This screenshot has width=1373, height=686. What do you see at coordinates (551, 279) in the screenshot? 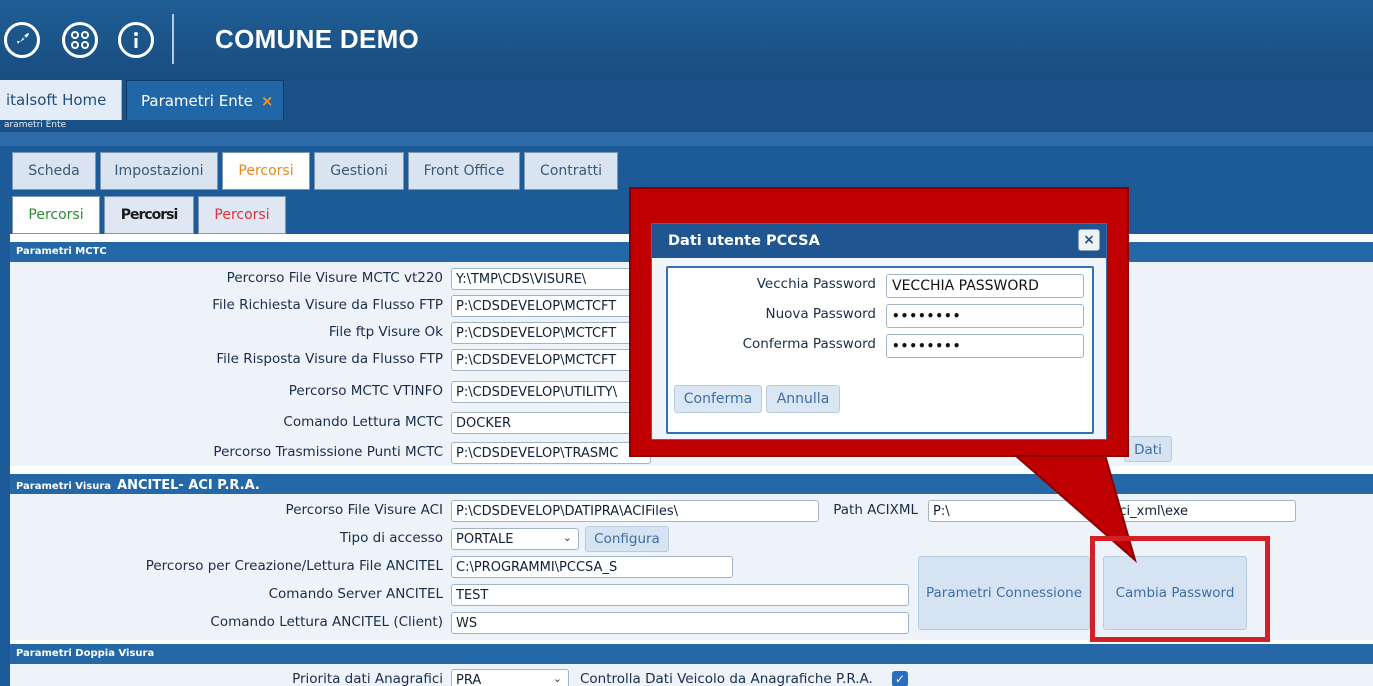
I see `visure-vt220-input: Y:\TMP\CDS\VISURE\` at bounding box center [551, 279].